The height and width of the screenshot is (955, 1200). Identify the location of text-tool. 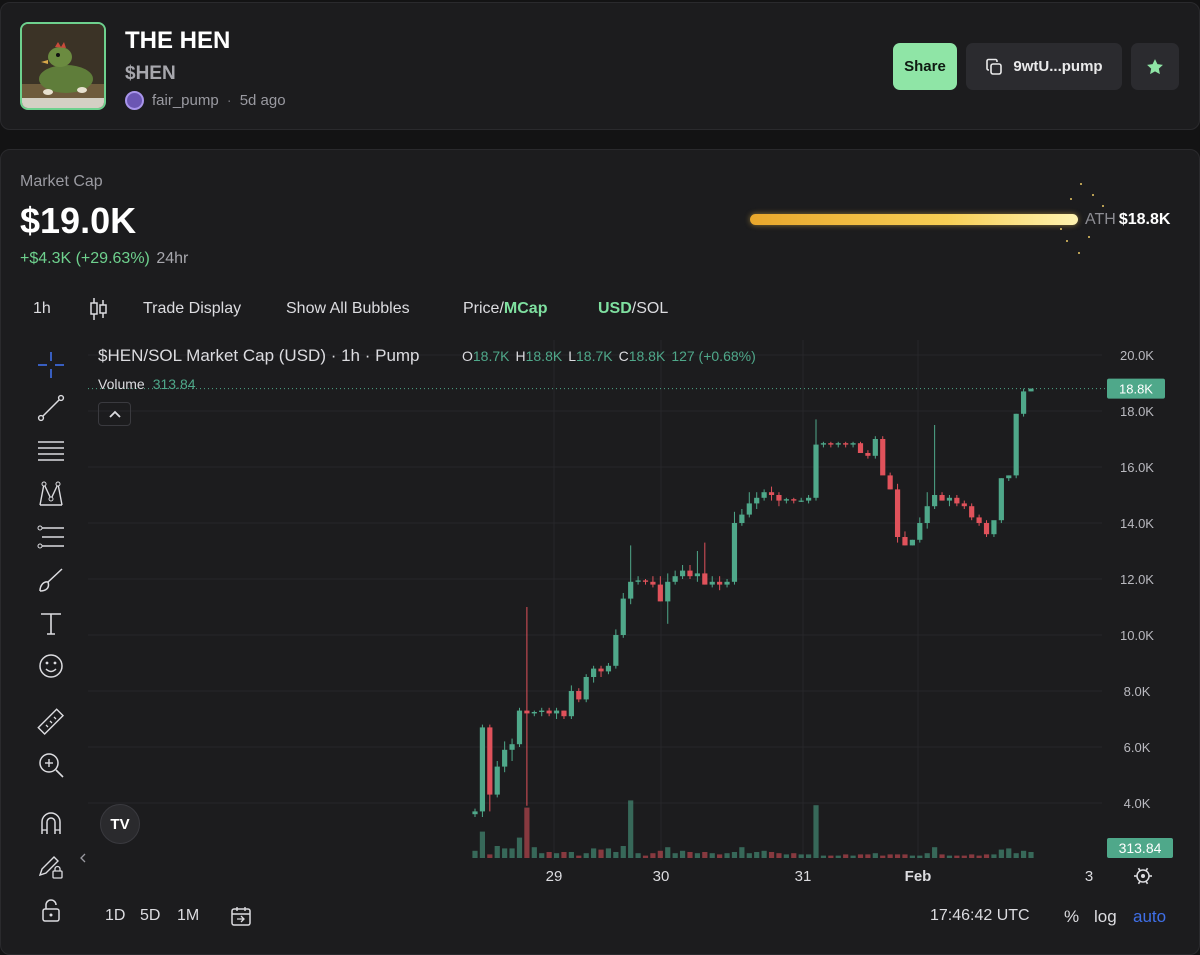
(51, 623).